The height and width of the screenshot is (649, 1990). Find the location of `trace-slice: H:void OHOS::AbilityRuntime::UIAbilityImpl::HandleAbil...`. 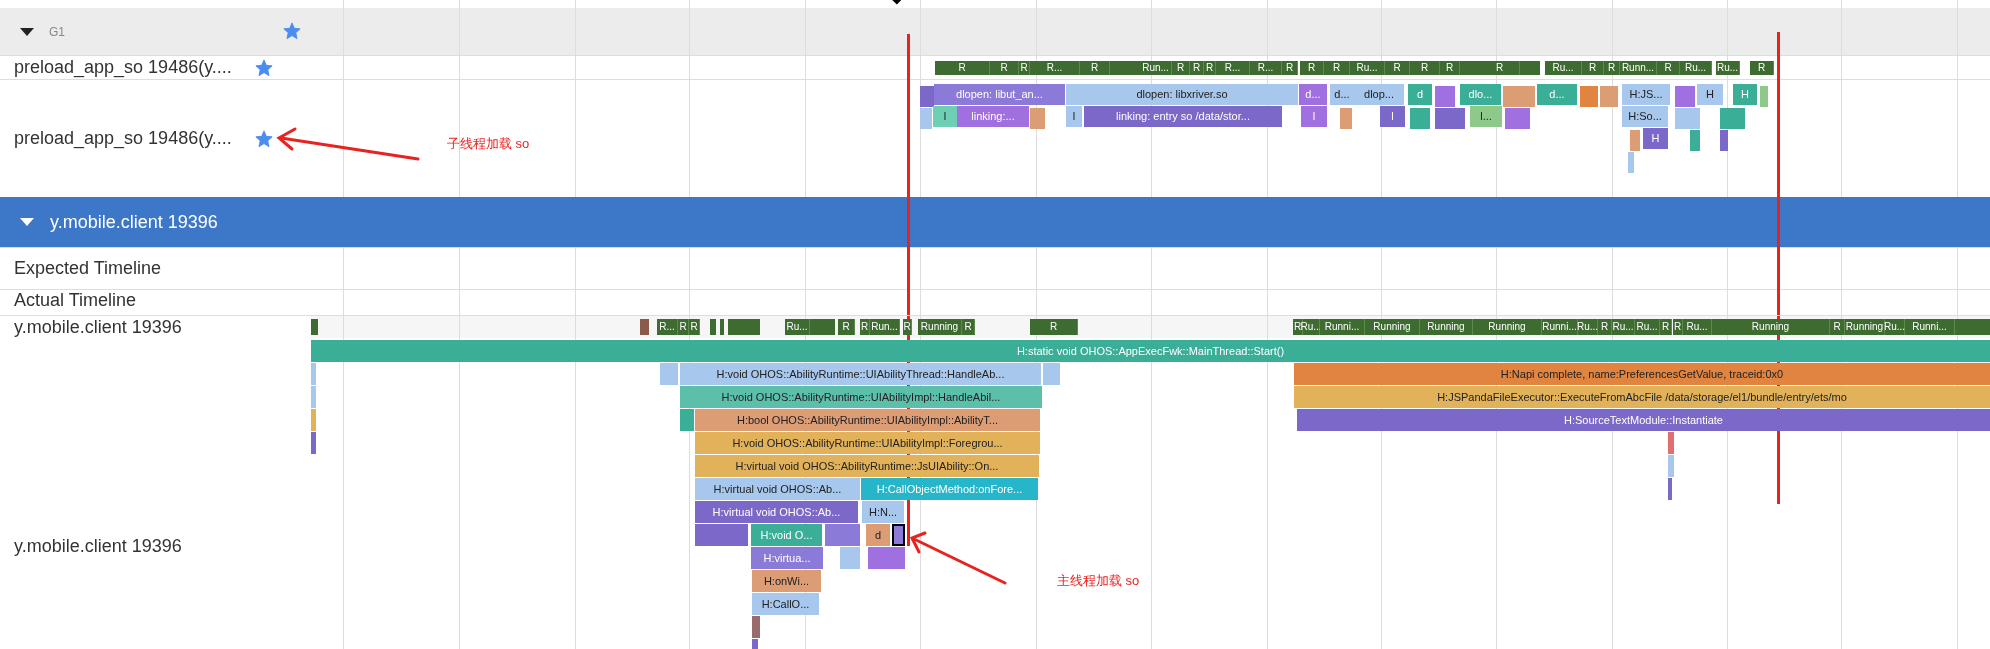

trace-slice: H:void OHOS::AbilityRuntime::UIAbilityImpl::HandleAbil... is located at coordinates (861, 397).